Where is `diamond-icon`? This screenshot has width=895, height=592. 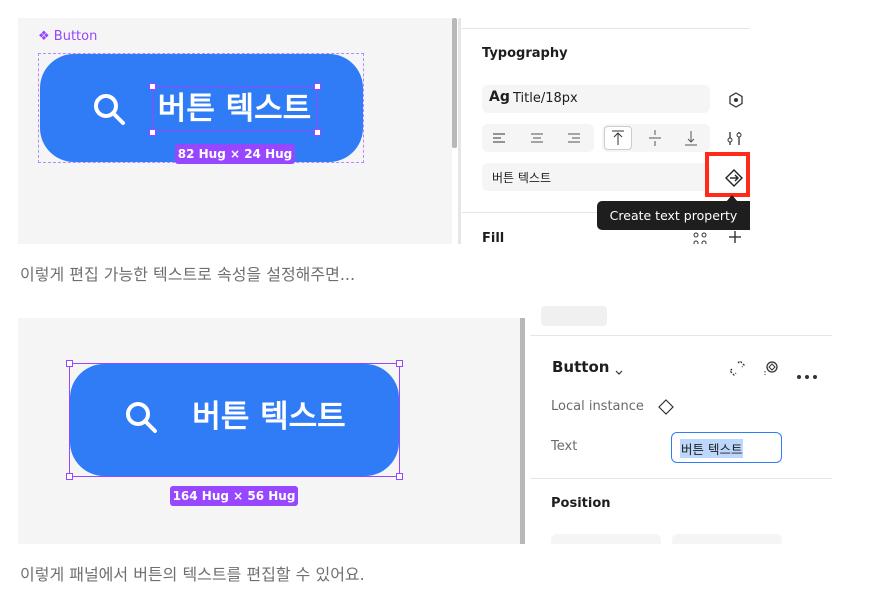 diamond-icon is located at coordinates (666, 407).